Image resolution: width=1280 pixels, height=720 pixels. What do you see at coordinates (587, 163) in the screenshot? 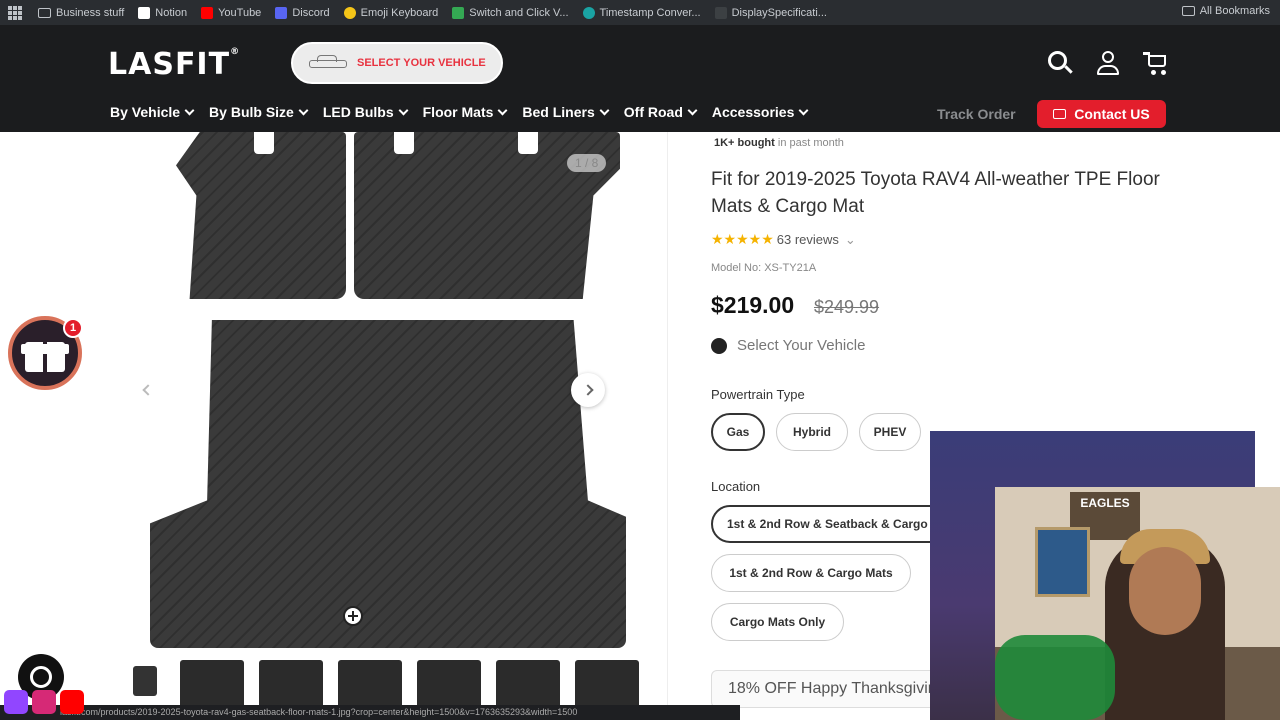
I see `slide-counter: 1 / 8` at bounding box center [587, 163].